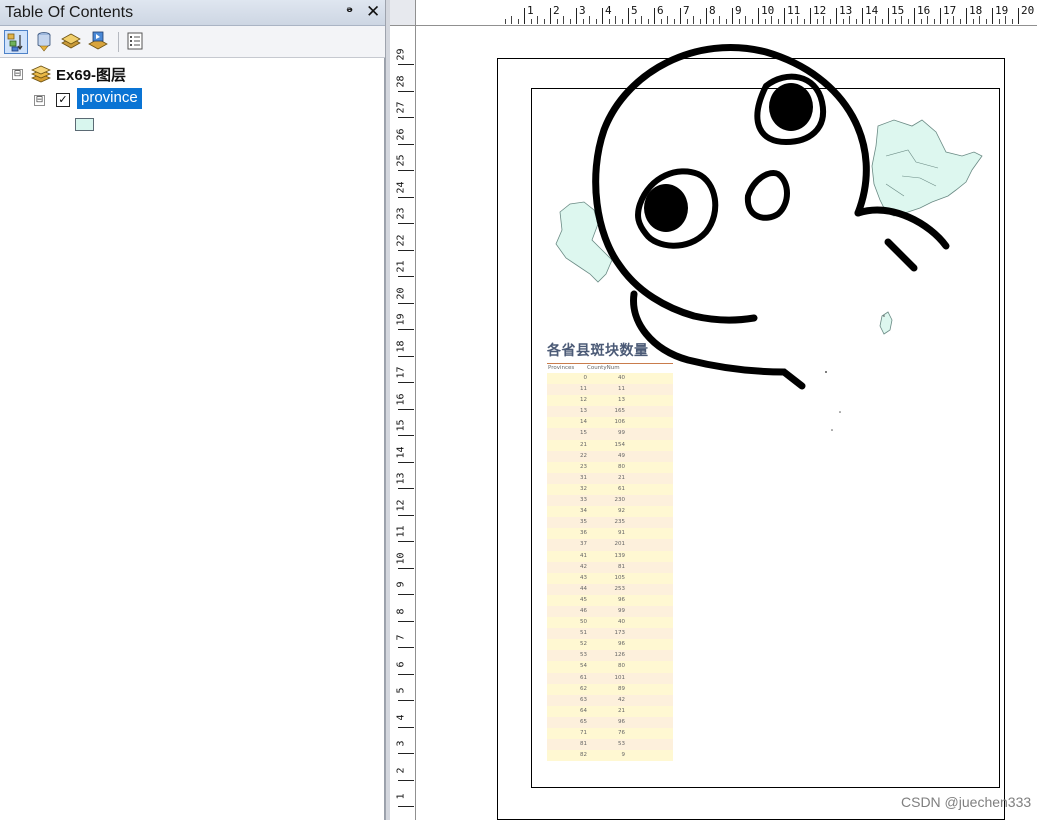 This screenshot has width=1037, height=820. I want to click on ruler-v-label: 8, so click(401, 611).